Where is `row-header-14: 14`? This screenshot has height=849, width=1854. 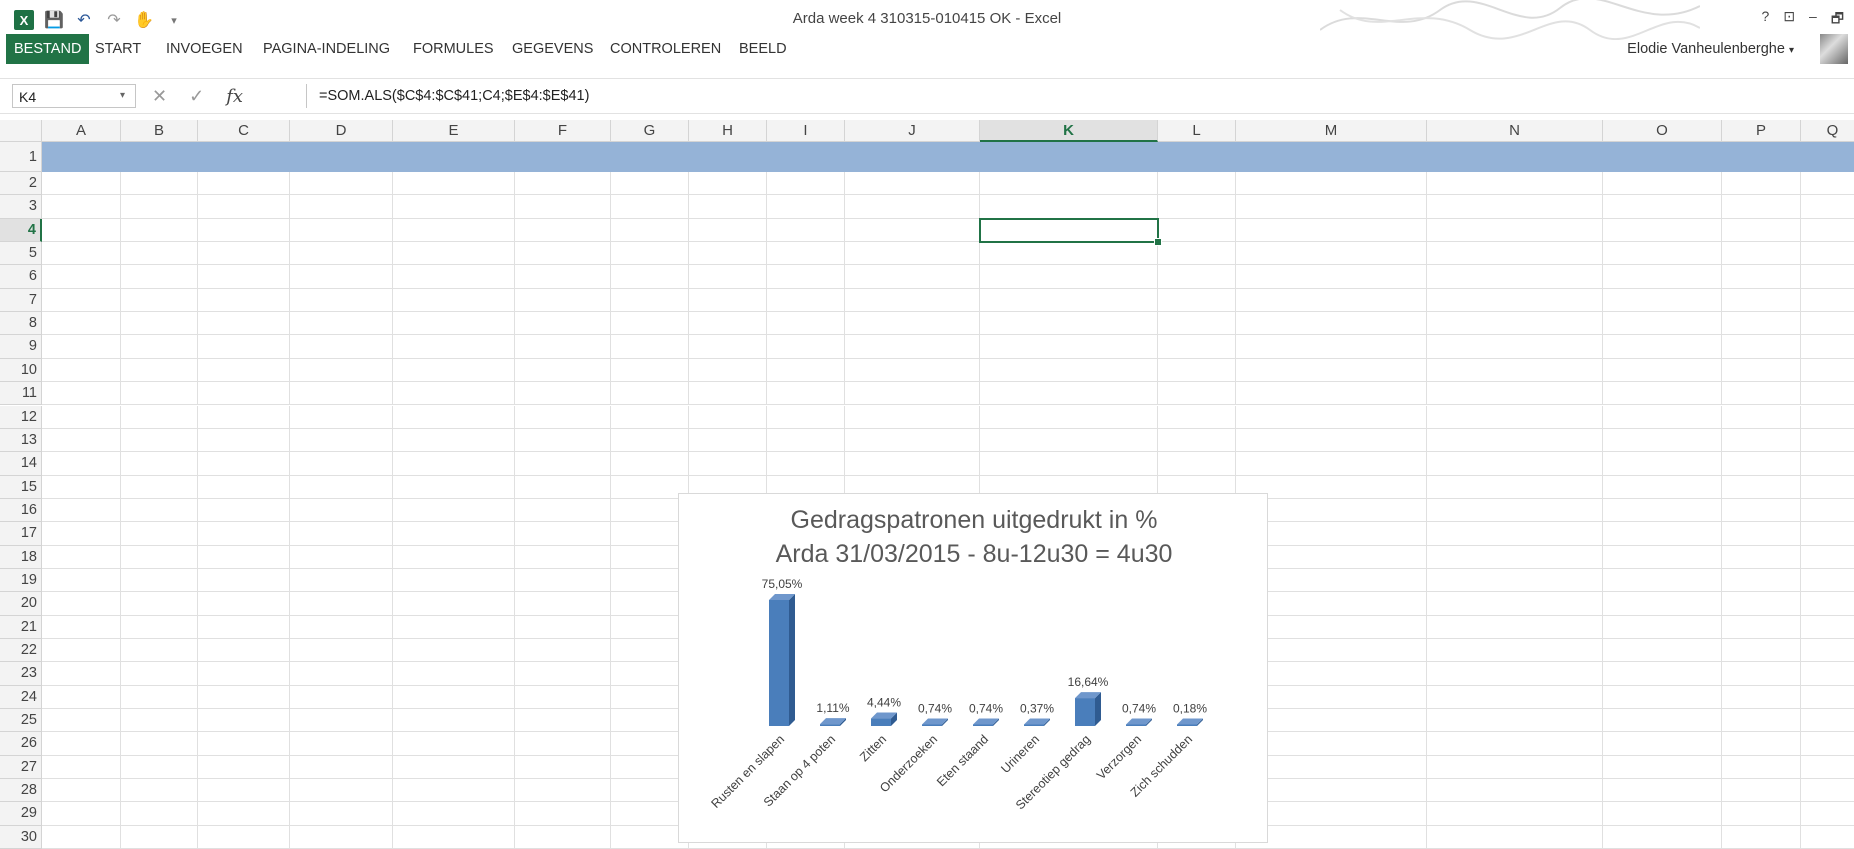 row-header-14: 14 is located at coordinates (21, 464).